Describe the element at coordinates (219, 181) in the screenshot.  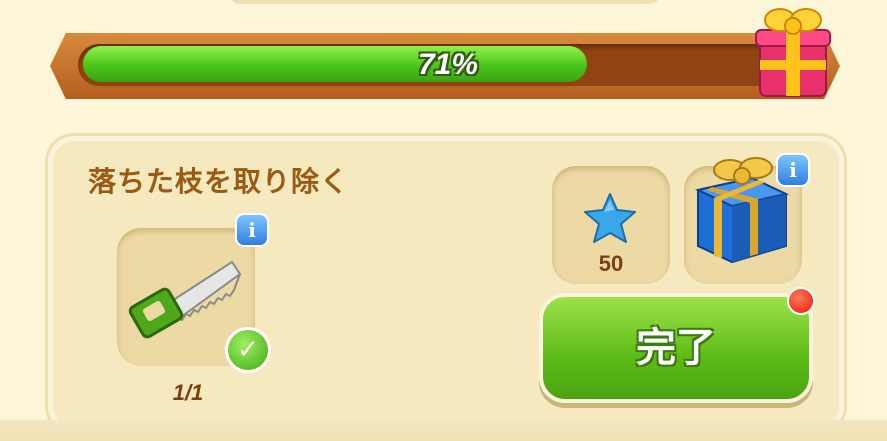
I see `quest-title: 落ちた枝を取り除く` at that location.